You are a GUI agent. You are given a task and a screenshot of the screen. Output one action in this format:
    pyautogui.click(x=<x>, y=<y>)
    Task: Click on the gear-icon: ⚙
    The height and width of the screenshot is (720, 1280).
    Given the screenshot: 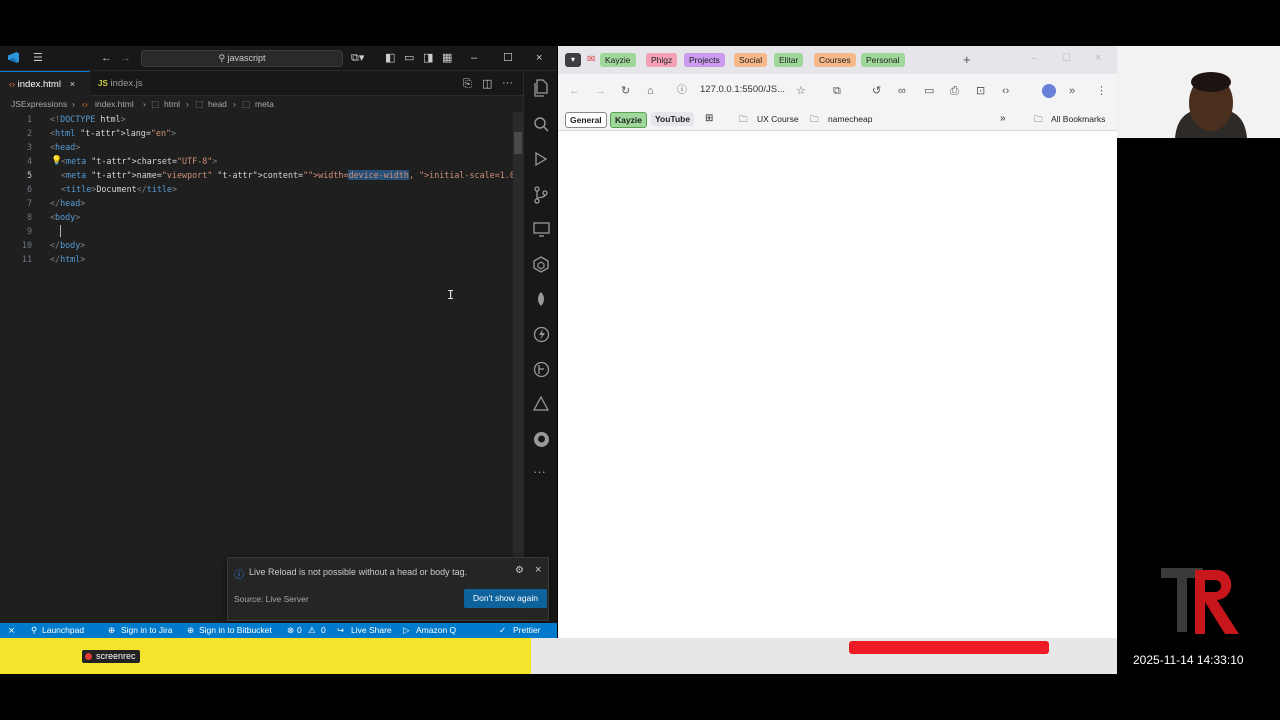 What is the action you would take?
    pyautogui.click(x=519, y=570)
    